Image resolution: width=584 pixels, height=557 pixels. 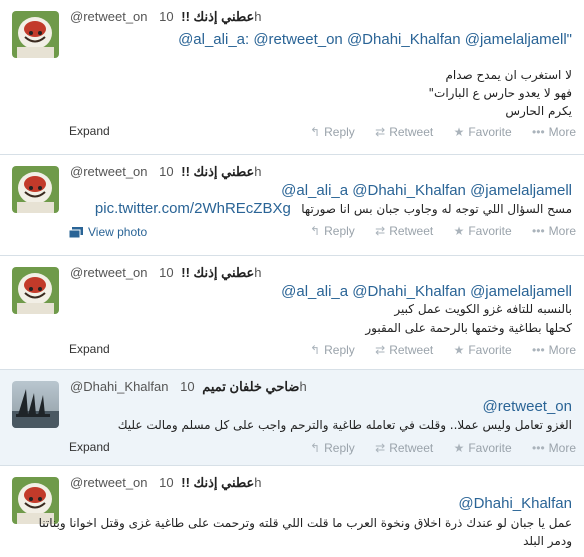 What do you see at coordinates (527, 406) in the screenshot?
I see `mention-line: @retweet_on` at bounding box center [527, 406].